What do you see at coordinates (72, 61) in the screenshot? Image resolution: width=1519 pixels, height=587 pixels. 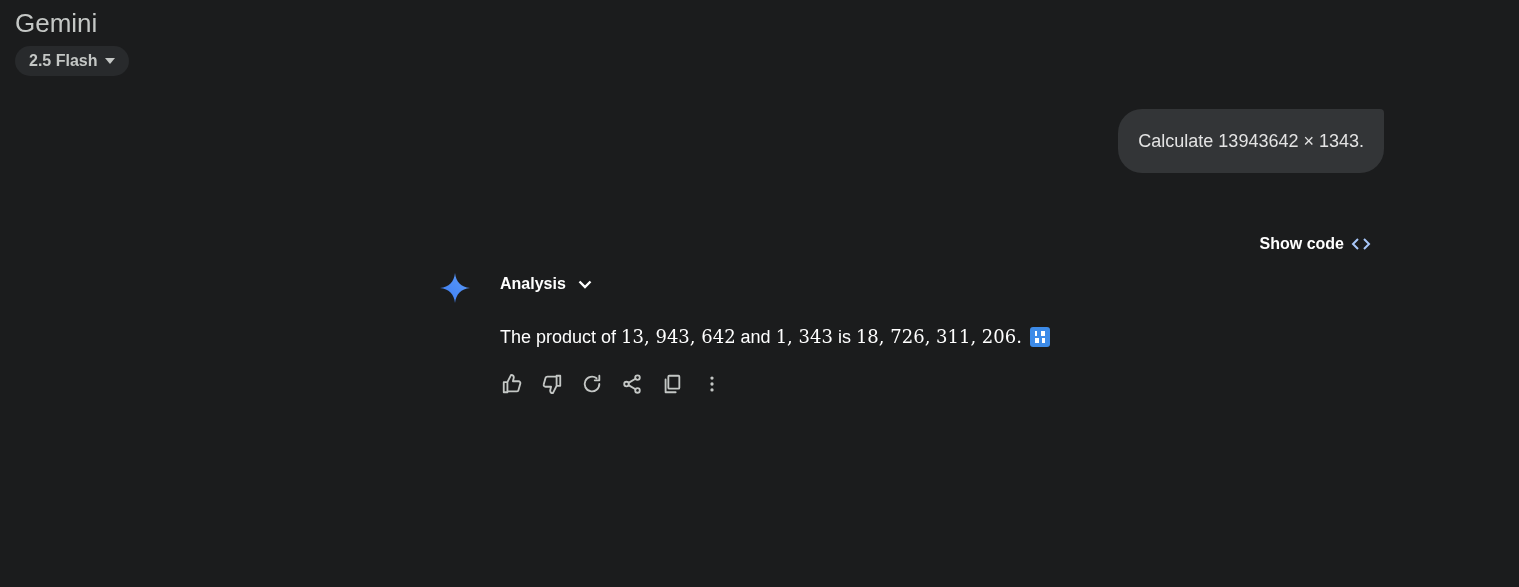 I see `model-selector: 2.5 Flash` at bounding box center [72, 61].